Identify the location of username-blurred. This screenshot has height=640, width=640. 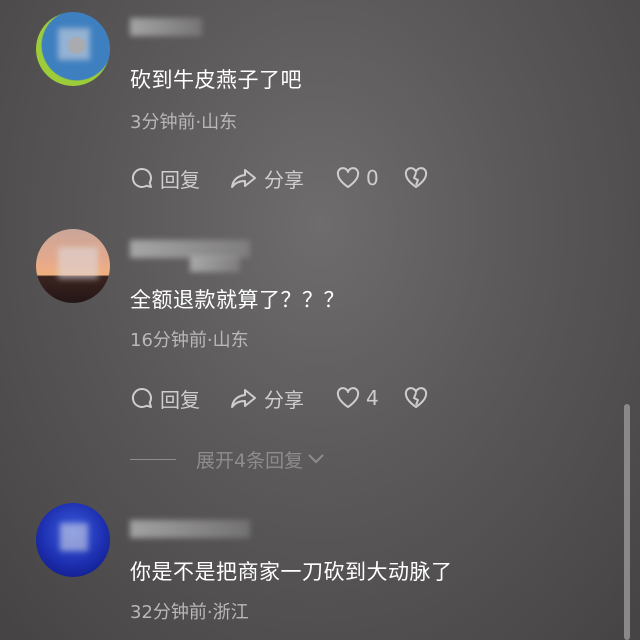
(190, 529).